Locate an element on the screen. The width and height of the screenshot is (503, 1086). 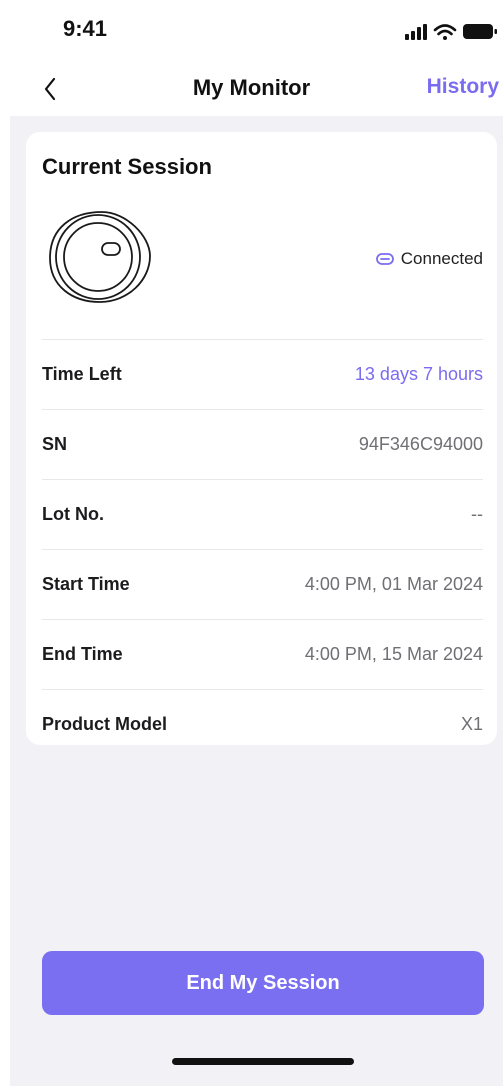
wifi-icon is located at coordinates (445, 32).